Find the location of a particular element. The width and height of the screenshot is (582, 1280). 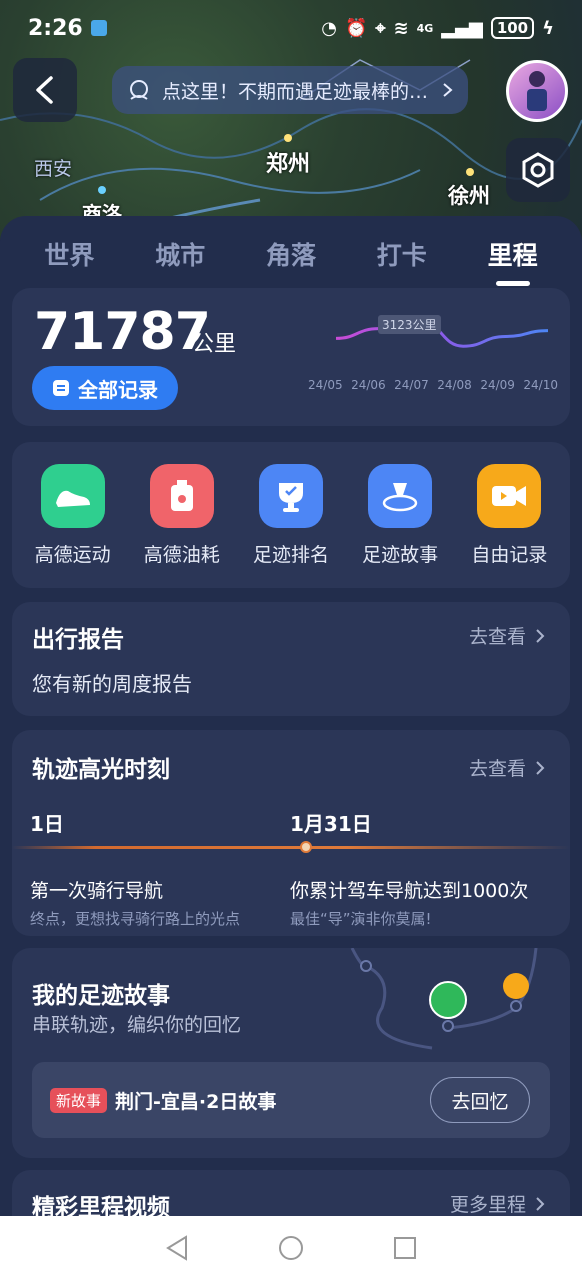

tab-checkin: 打卡 is located at coordinates (401, 254).